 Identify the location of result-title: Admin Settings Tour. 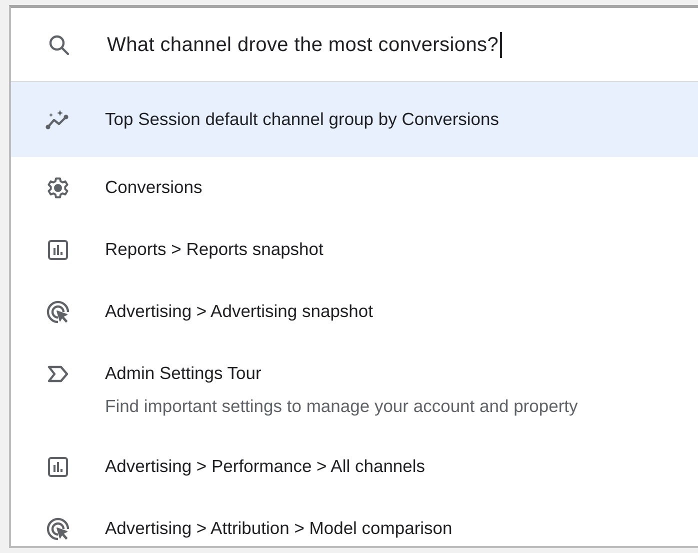
(183, 373).